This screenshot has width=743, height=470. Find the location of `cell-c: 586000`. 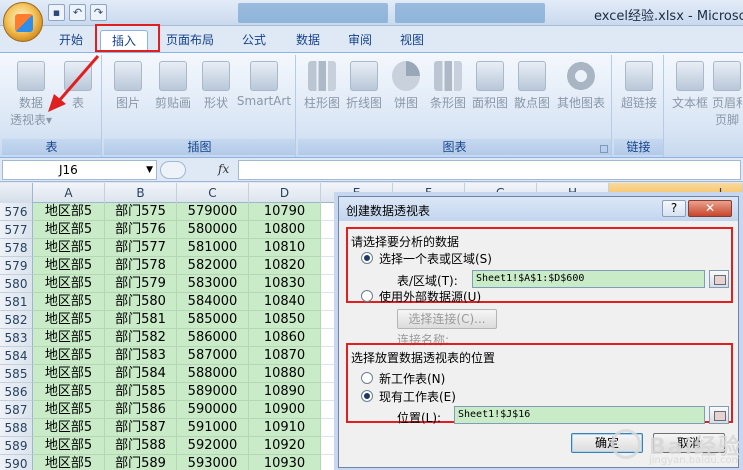

cell-c: 586000 is located at coordinates (213, 338).